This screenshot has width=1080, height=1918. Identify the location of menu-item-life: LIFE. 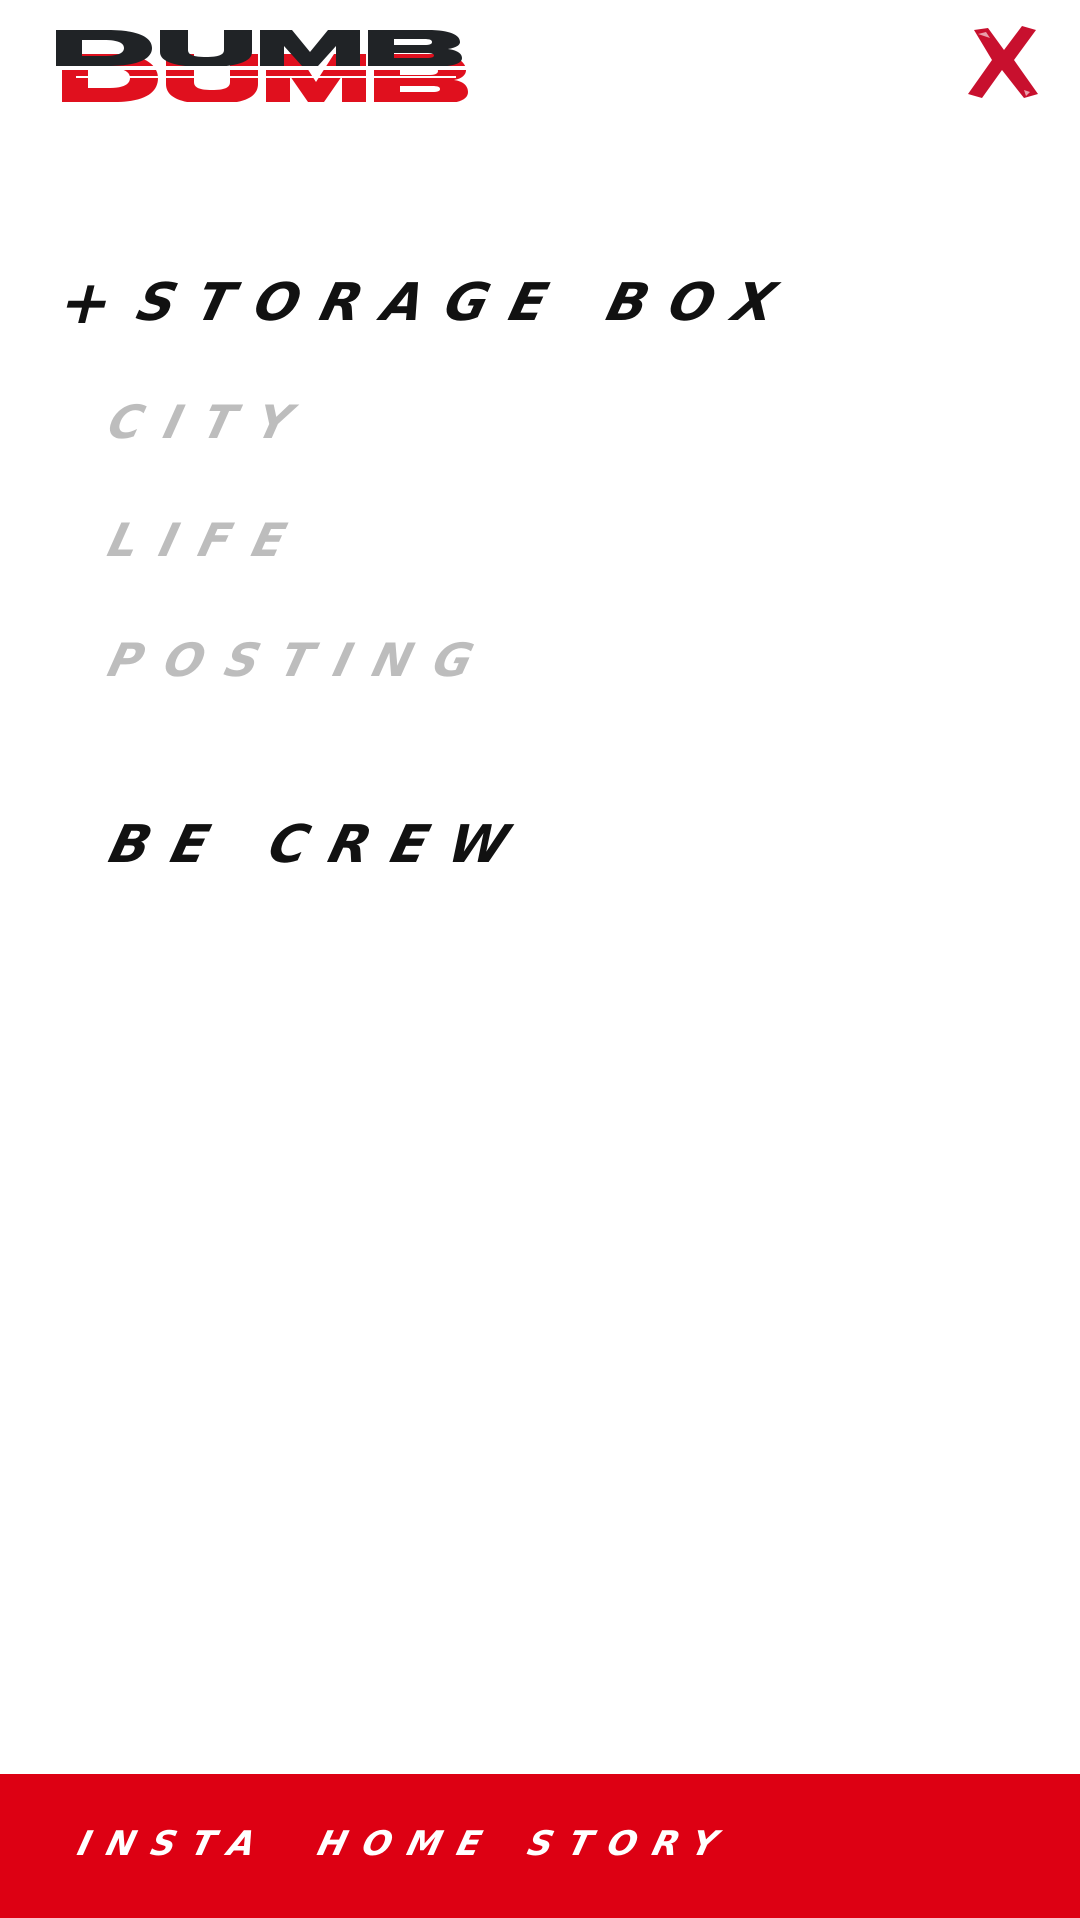
(208, 540).